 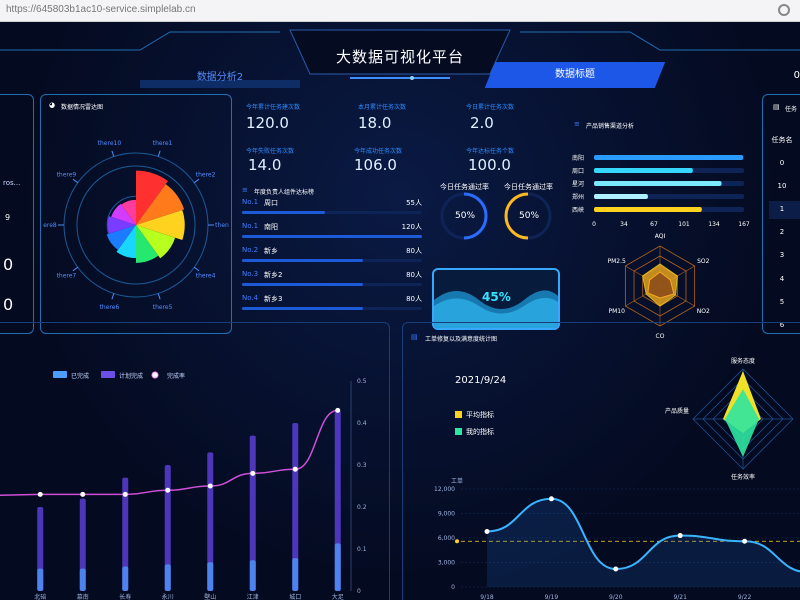 What do you see at coordinates (270, 151) in the screenshot?
I see `stat-label-4: 今年失败任务次数` at bounding box center [270, 151].